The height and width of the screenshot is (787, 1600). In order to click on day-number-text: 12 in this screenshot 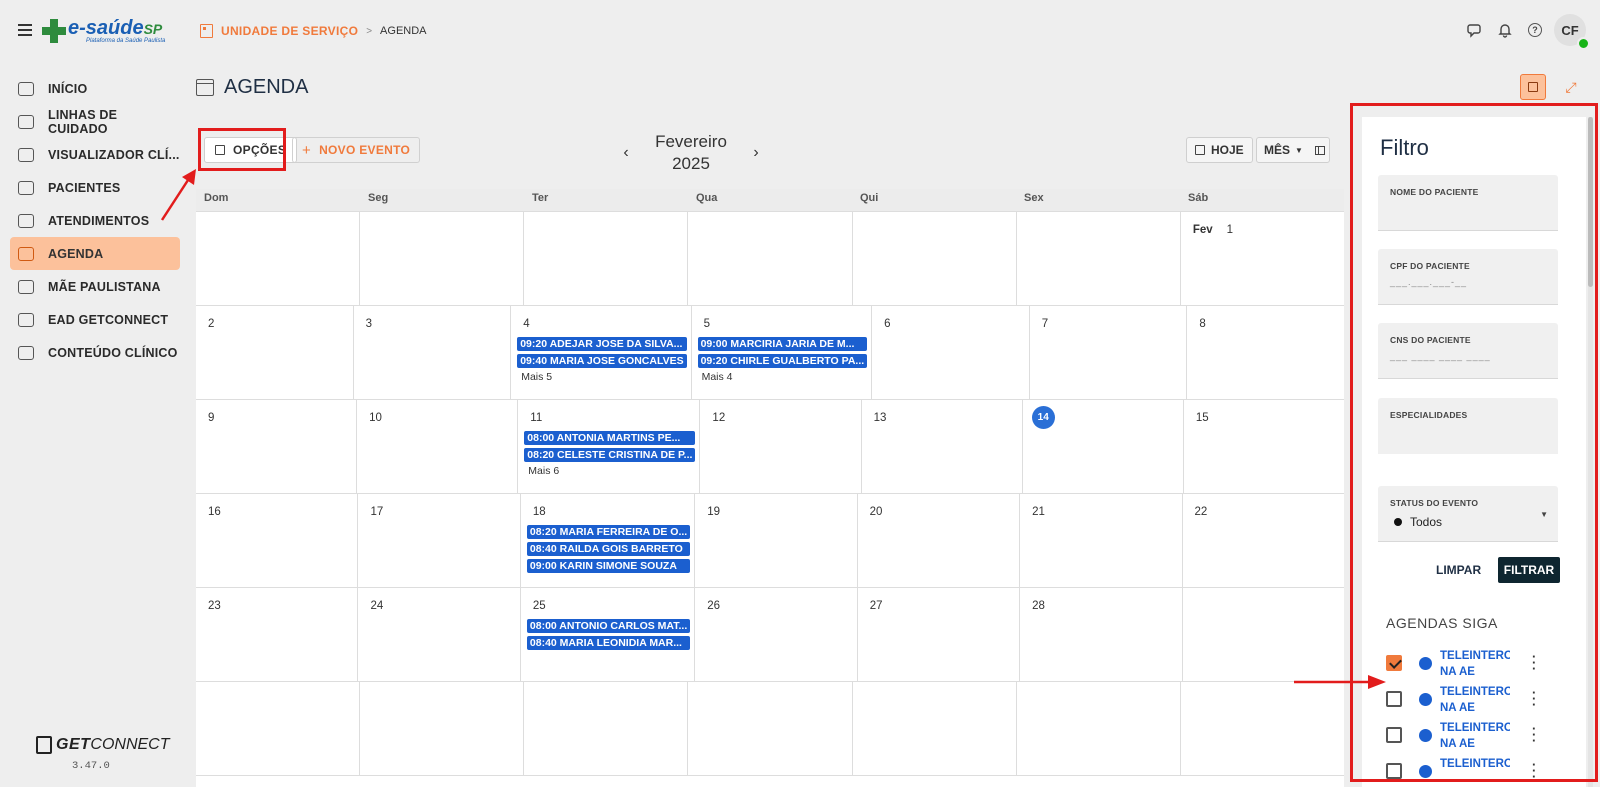, I will do `click(719, 418)`.